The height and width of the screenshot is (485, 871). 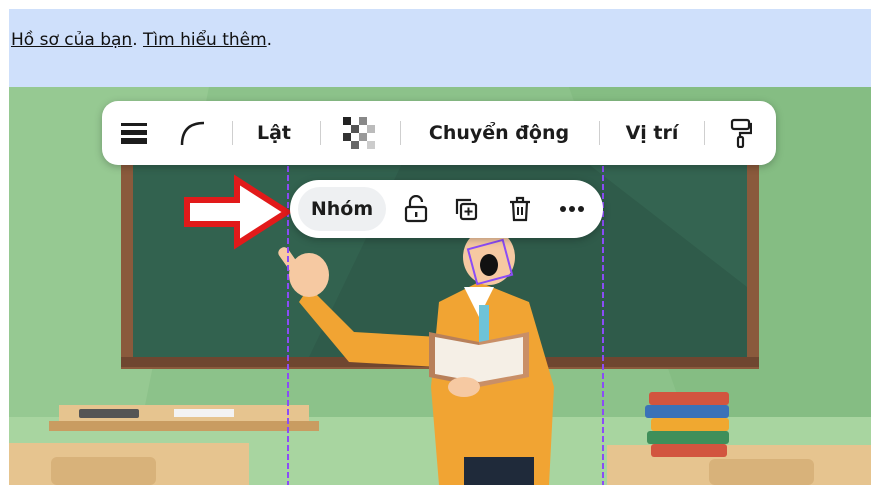 What do you see at coordinates (342, 209) in the screenshot?
I see `group-button: Nhóm` at bounding box center [342, 209].